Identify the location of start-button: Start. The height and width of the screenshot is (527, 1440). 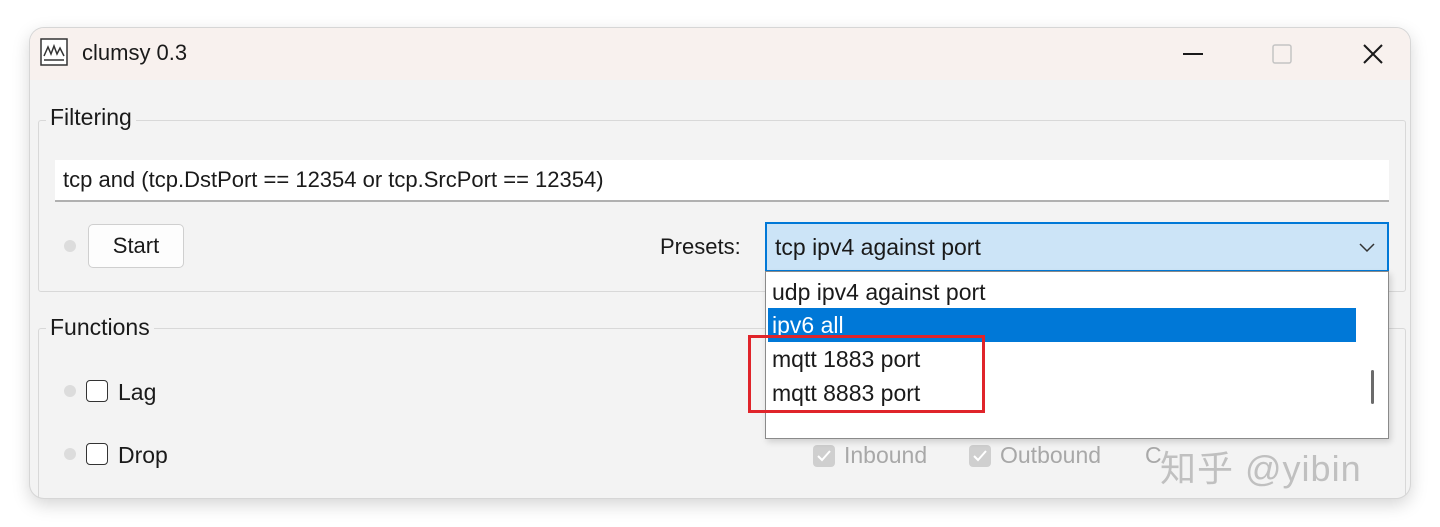
(136, 246).